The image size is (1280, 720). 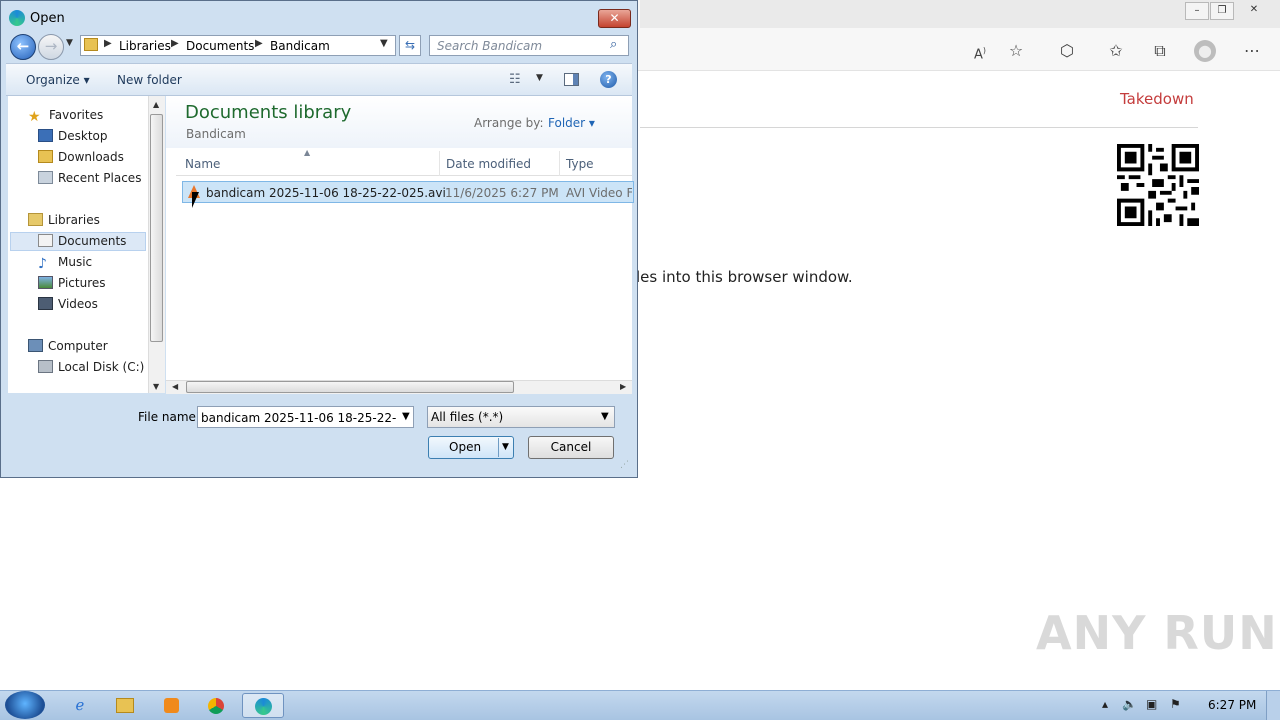 What do you see at coordinates (125, 705) in the screenshot?
I see `file-explorer-icon` at bounding box center [125, 705].